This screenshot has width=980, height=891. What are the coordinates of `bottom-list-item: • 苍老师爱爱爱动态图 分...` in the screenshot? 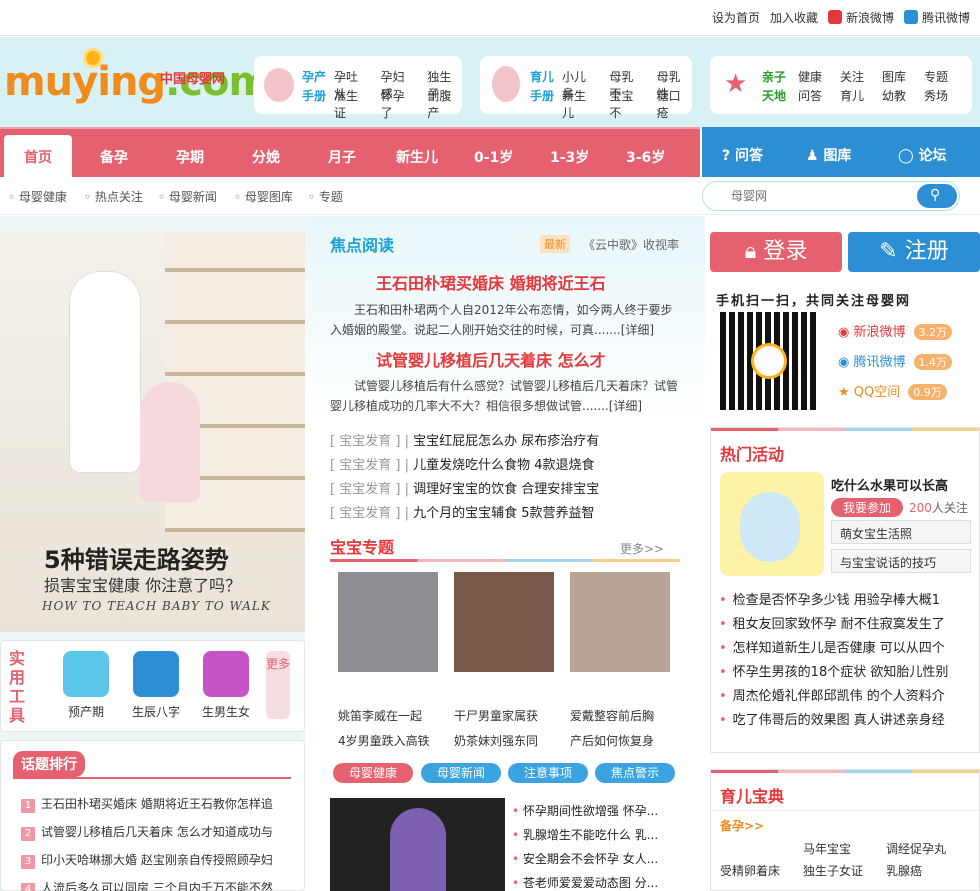 It's located at (585, 882).